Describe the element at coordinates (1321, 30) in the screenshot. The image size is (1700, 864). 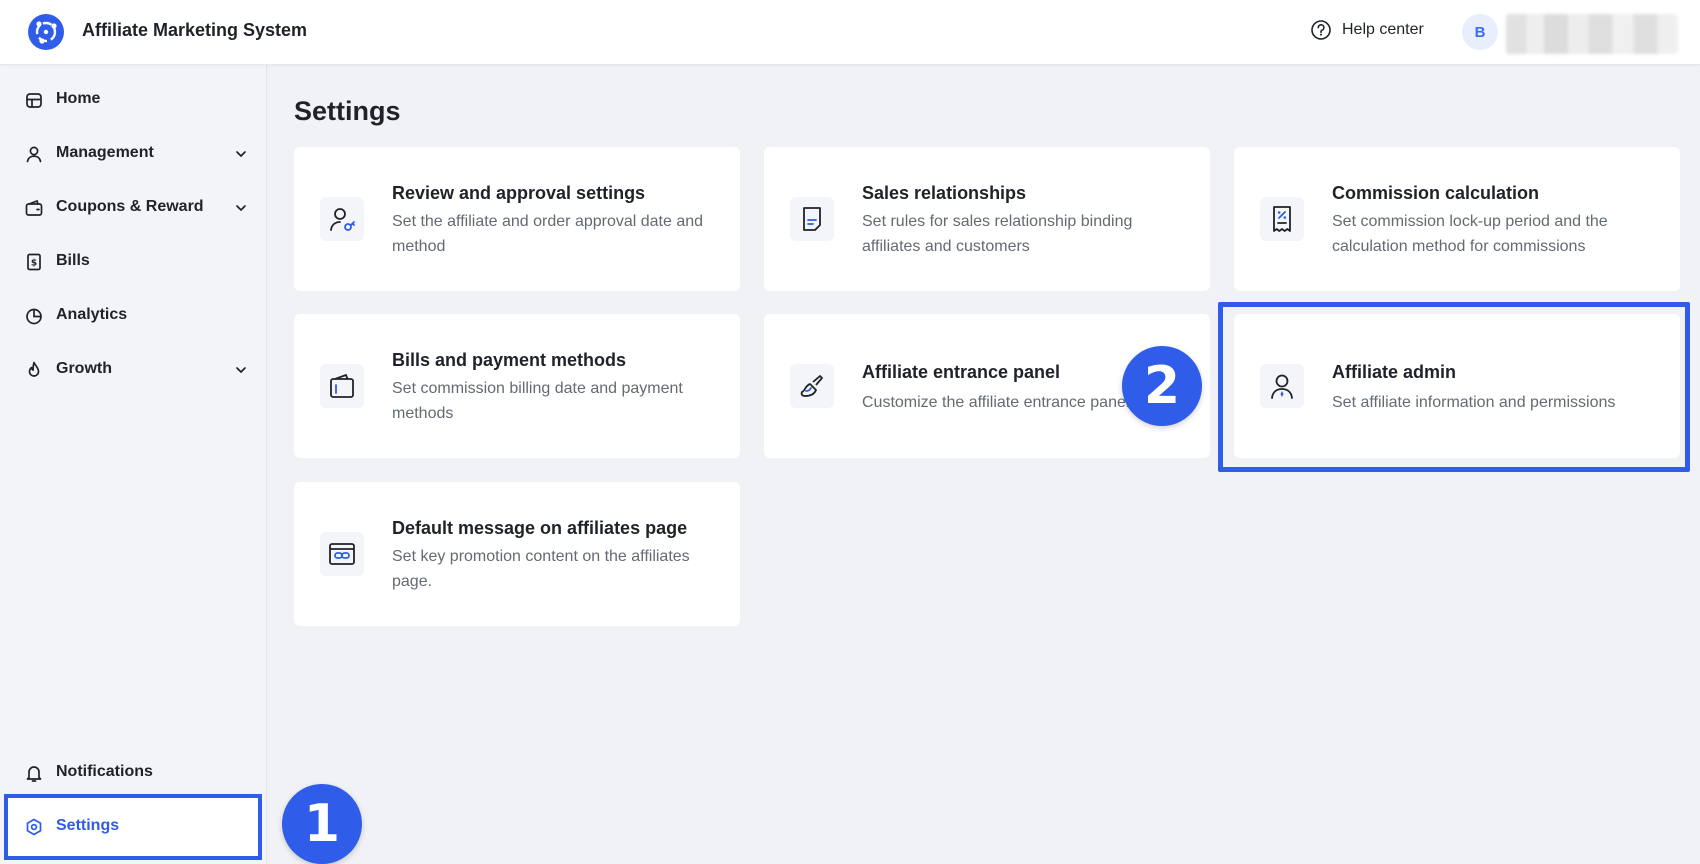
I see `help-circle-icon` at that location.